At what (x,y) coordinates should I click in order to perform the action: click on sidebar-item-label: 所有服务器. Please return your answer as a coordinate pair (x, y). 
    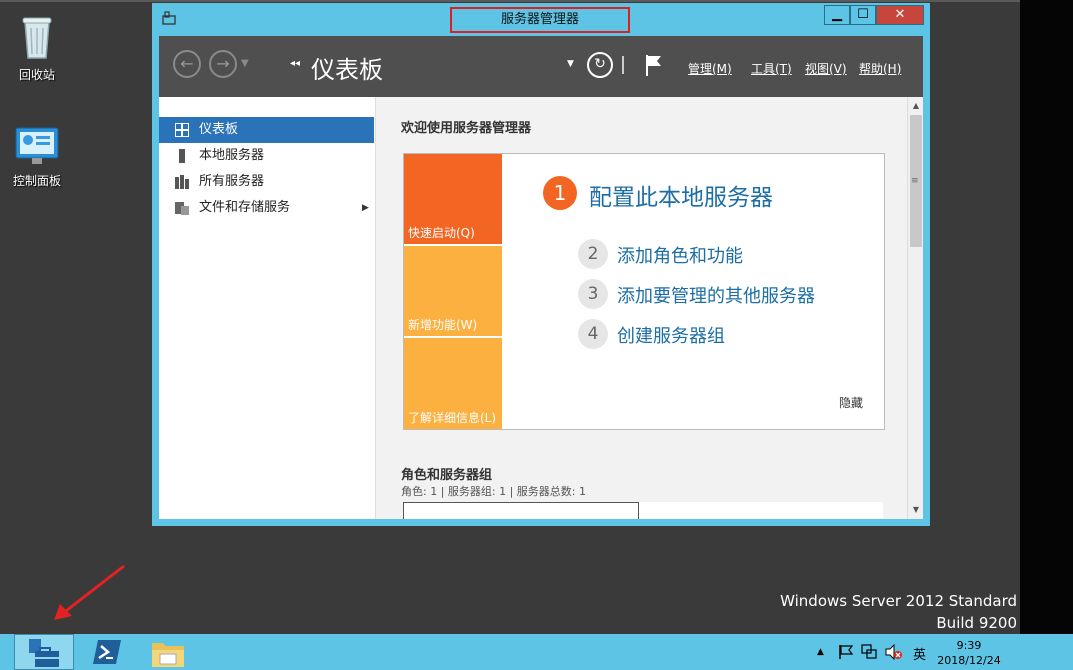
    Looking at the image, I should click on (232, 181).